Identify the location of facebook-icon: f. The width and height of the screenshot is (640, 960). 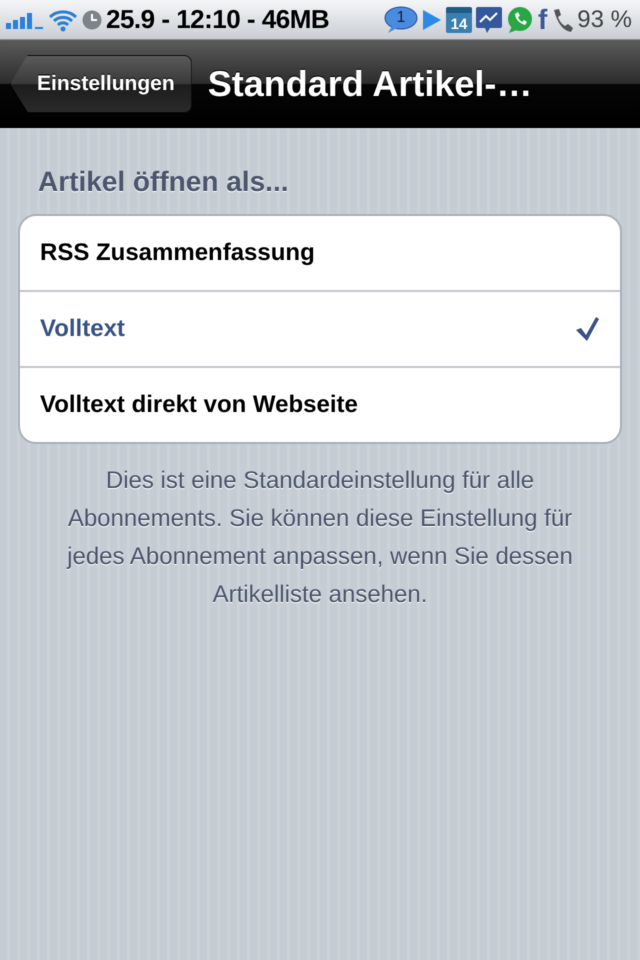
(543, 20).